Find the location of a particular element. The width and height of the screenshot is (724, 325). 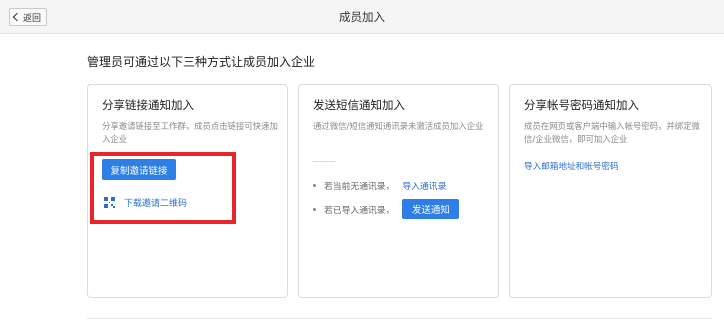

card-description: 分享邀请链接至工作群，成员点击链接可快速加入企业 is located at coordinates (190, 132).